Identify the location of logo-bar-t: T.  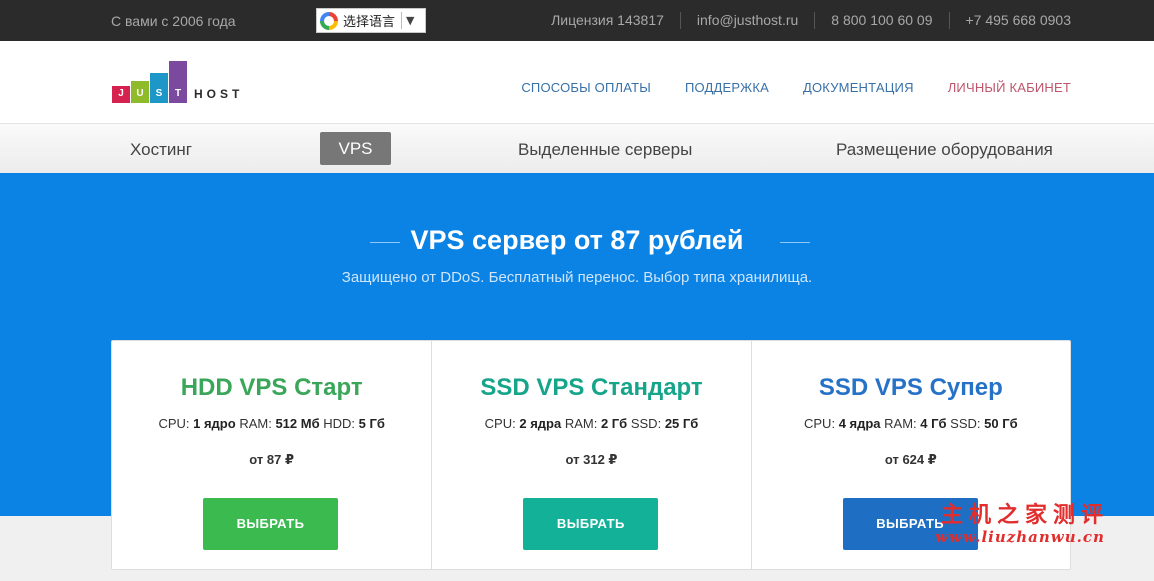
(178, 82).